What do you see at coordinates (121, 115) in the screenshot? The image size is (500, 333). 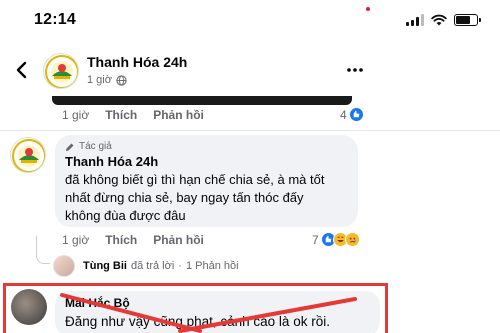 I see `post-like-button: Thích` at bounding box center [121, 115].